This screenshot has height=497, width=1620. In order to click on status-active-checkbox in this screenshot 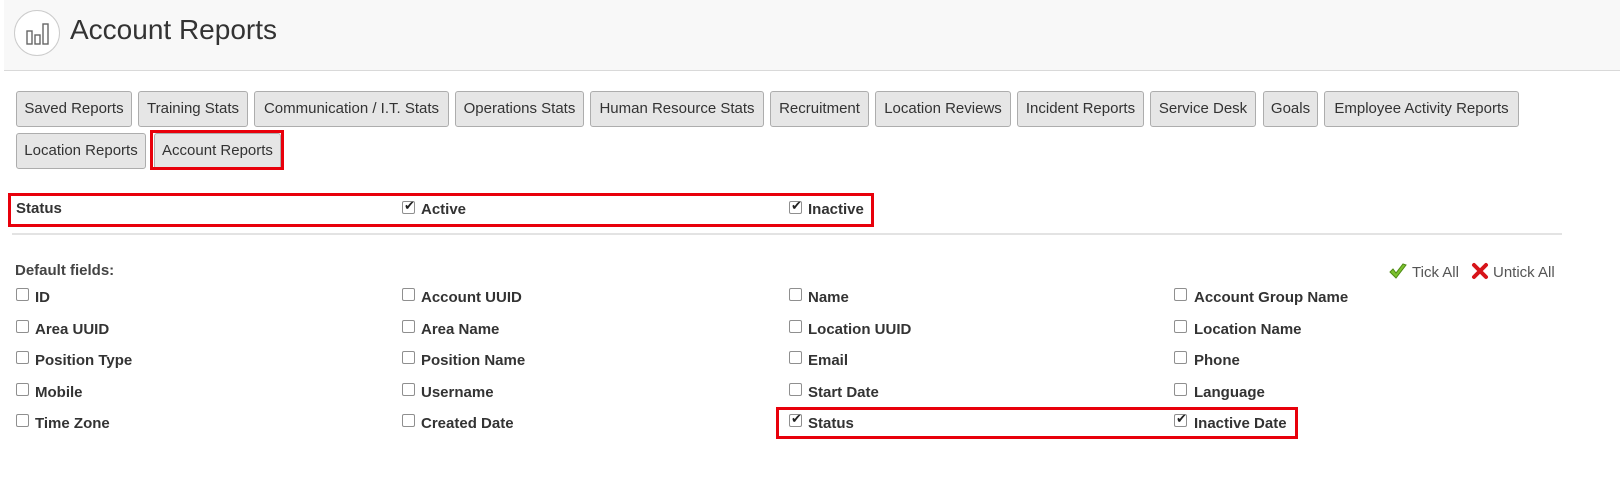, I will do `click(408, 206)`.